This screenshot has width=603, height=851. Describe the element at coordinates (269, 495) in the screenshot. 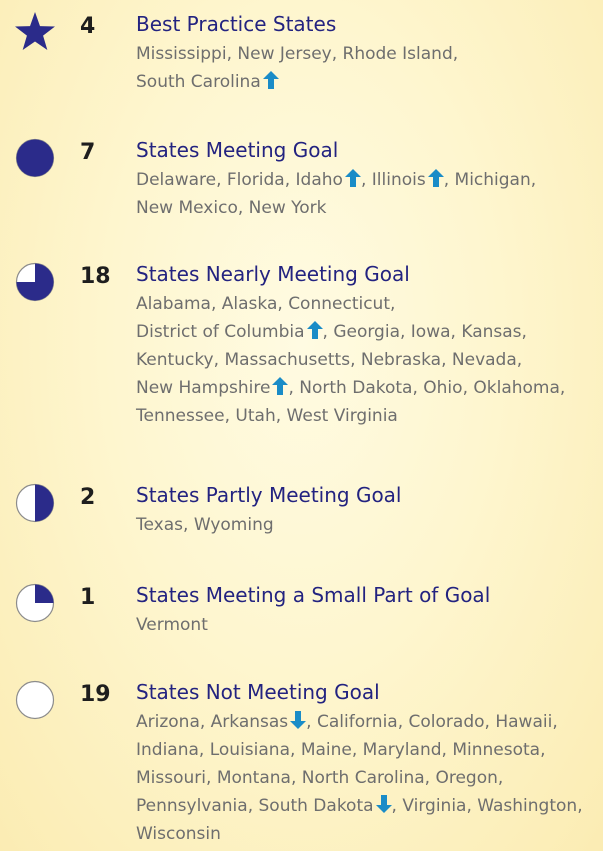

I see `group-title: States Partly Meeting Goal` at that location.